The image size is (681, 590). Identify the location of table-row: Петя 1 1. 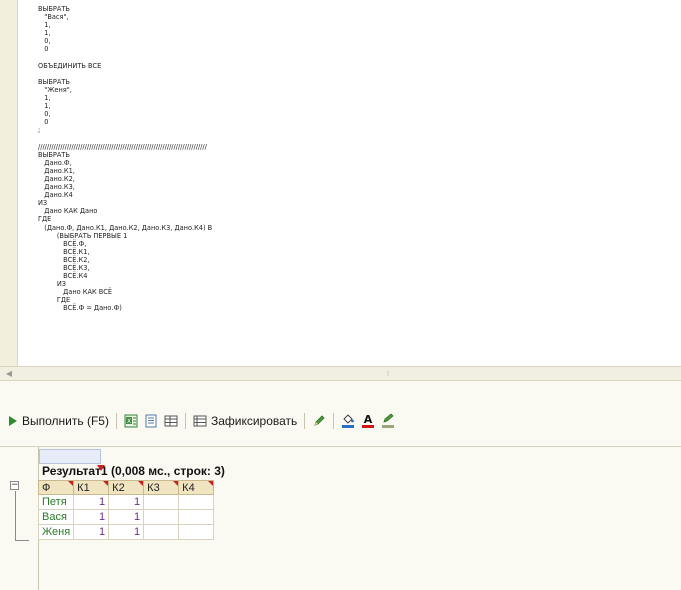
(126, 502).